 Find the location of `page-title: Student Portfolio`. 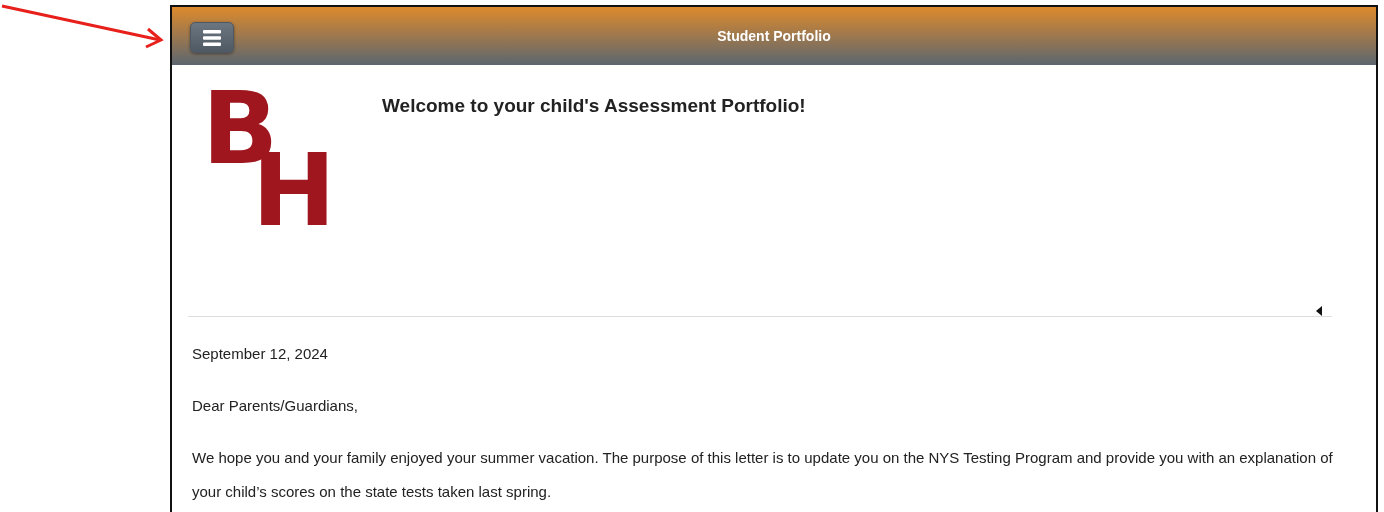

page-title: Student Portfolio is located at coordinates (774, 36).